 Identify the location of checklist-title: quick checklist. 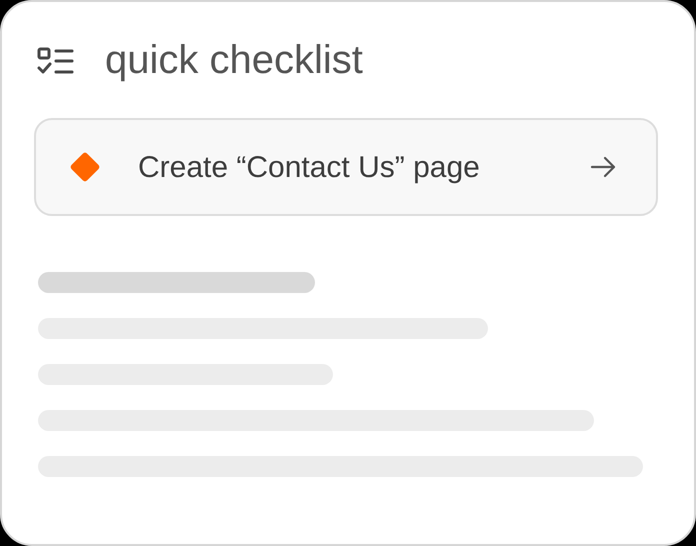
(234, 62).